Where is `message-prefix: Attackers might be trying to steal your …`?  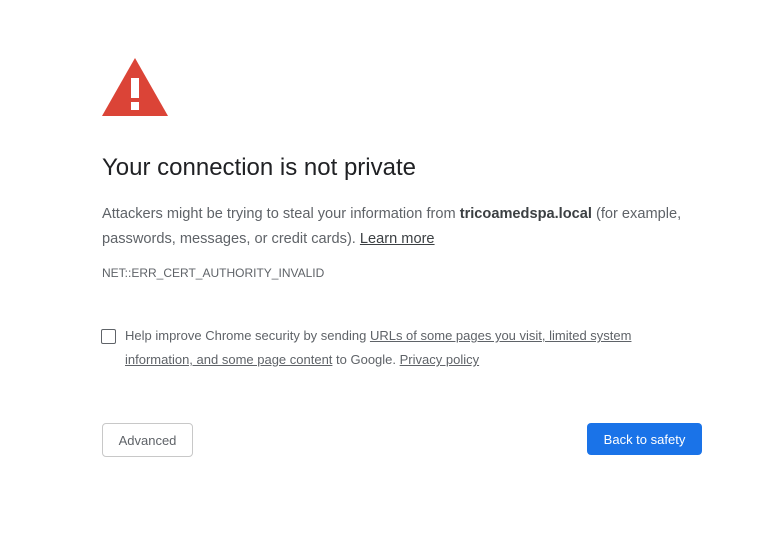
message-prefix: Attackers might be trying to steal your … is located at coordinates (281, 214).